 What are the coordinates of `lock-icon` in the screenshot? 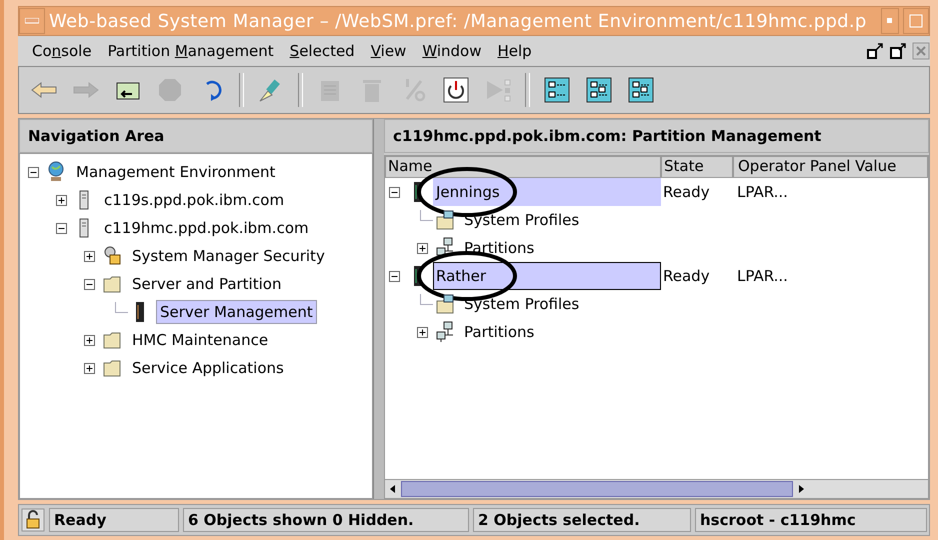 It's located at (33, 520).